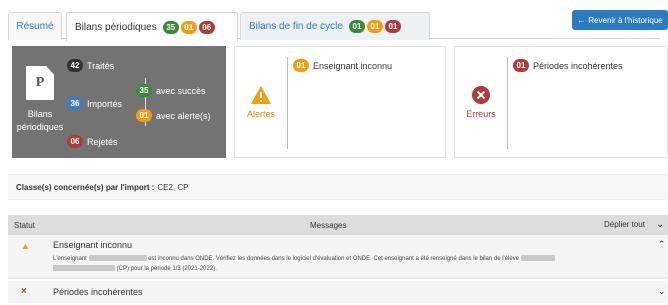  I want to click on back-to-history-button: ← Revenir à l'historique, so click(620, 20).